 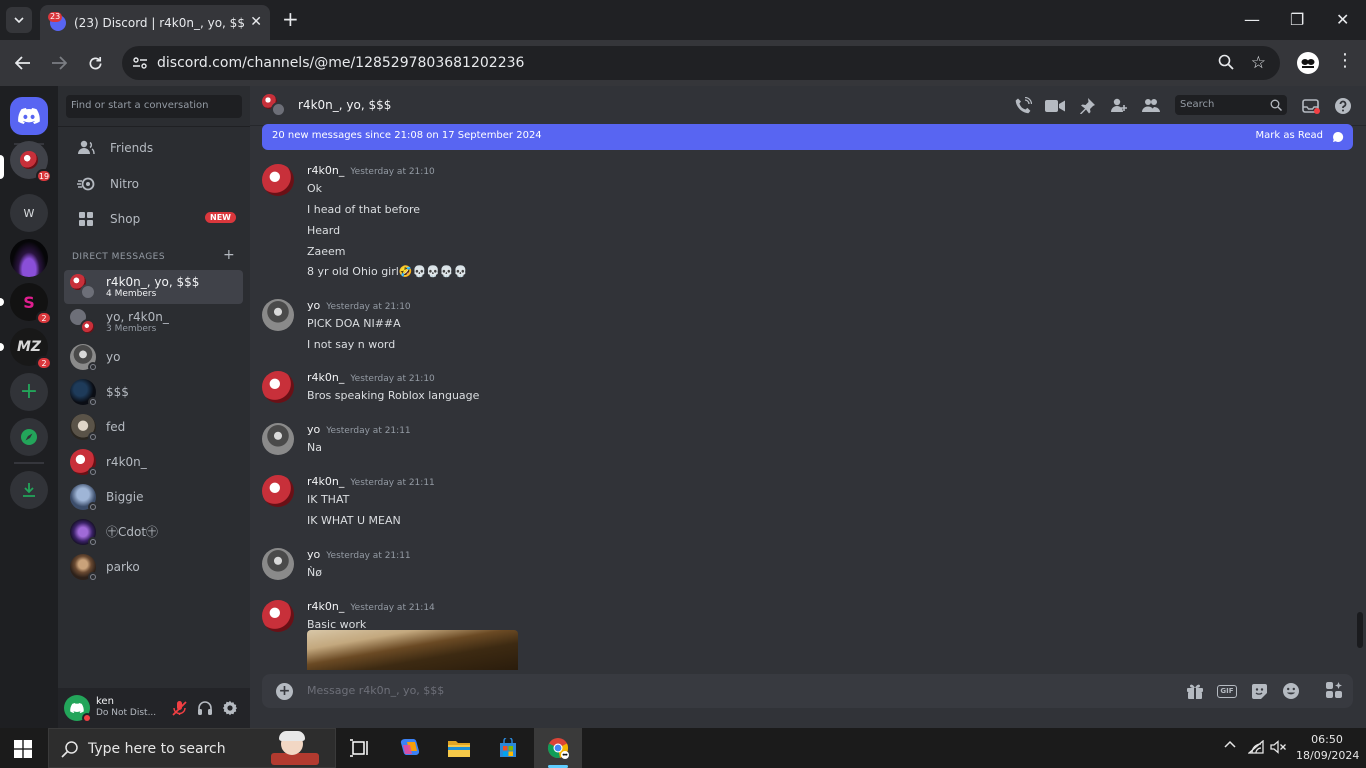 What do you see at coordinates (140, 63) in the screenshot?
I see `site-info-icon` at bounding box center [140, 63].